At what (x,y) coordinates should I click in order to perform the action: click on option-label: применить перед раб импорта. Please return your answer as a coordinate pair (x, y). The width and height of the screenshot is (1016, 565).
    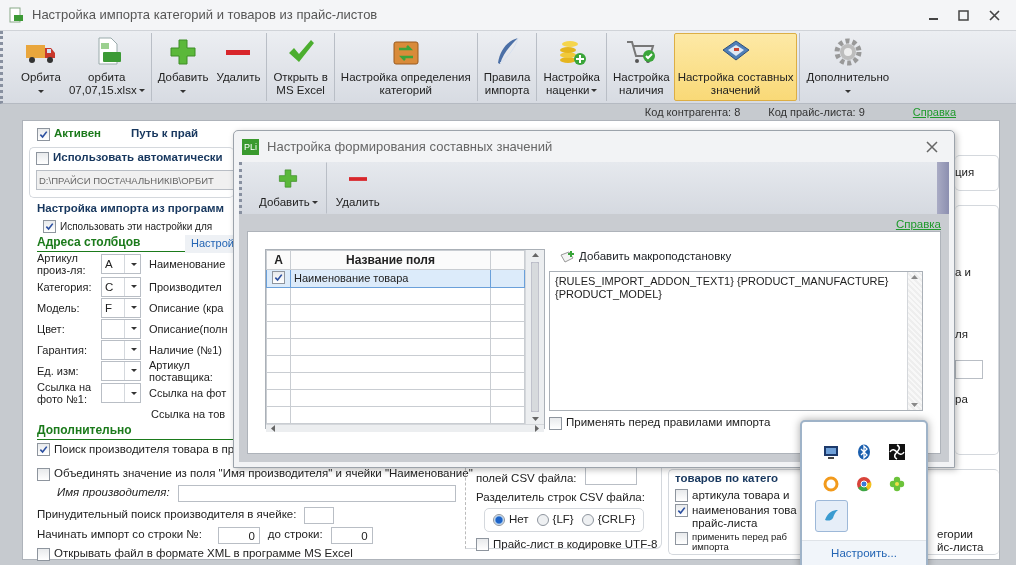
    Looking at the image, I should click on (740, 542).